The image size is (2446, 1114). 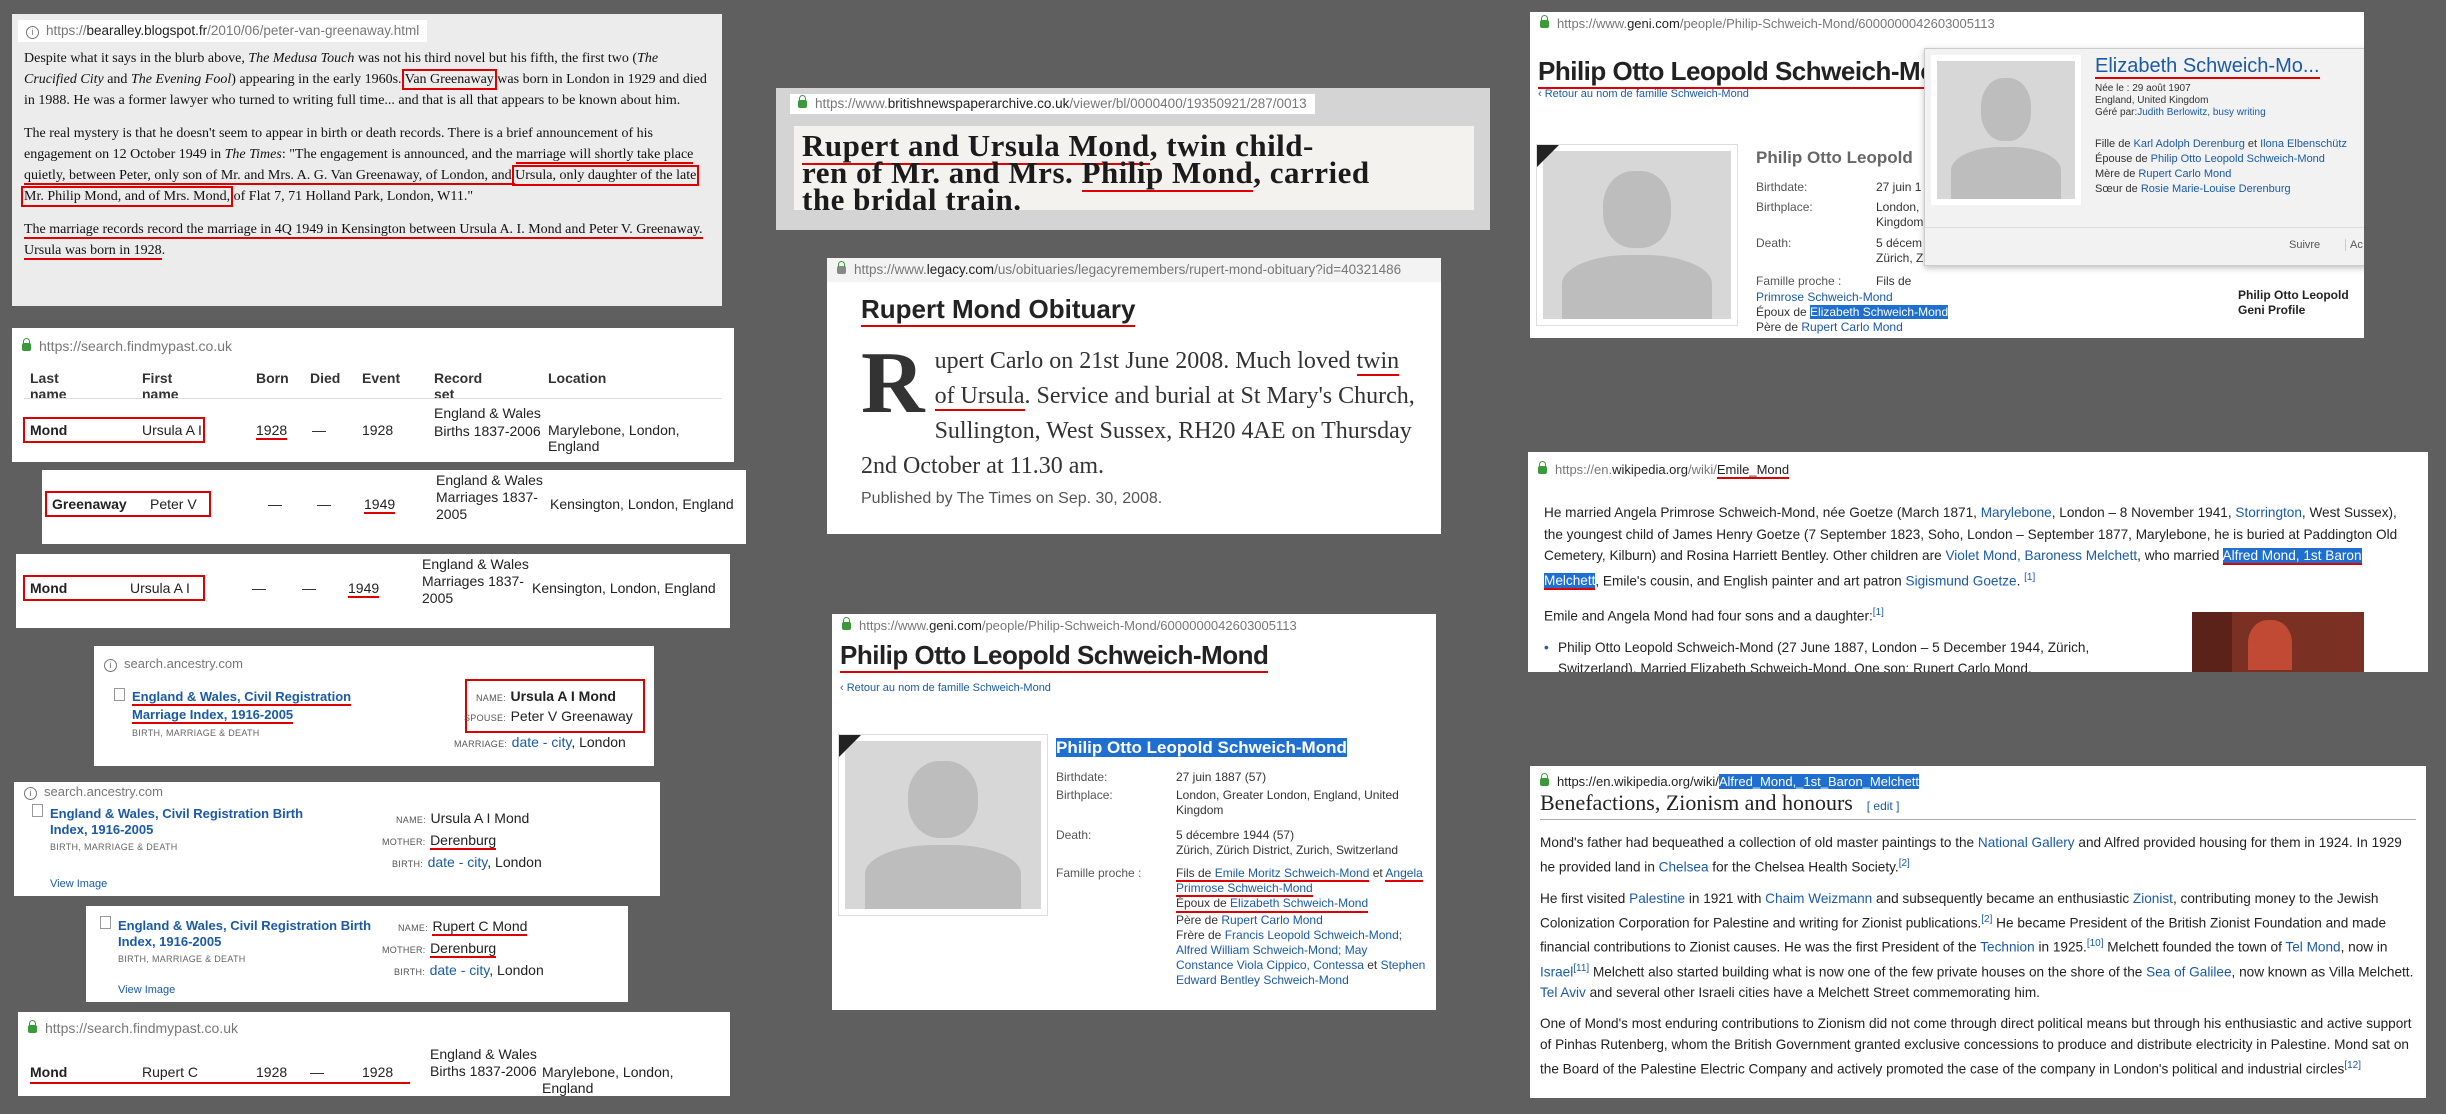 I want to click on address-bar: https://en.wikipedia.org/wiki/Emile_Mond, so click(x=1978, y=470).